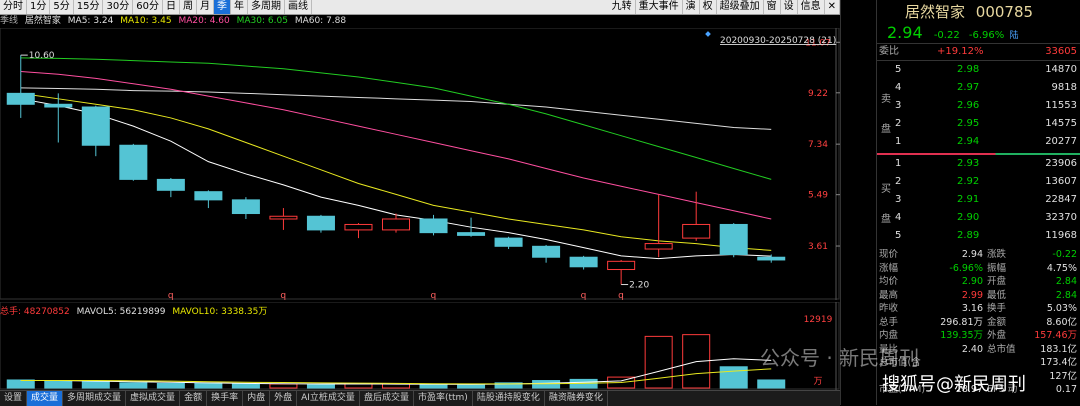  What do you see at coordinates (961, 322) in the screenshot?
I see `stat-value-1: 296.81万` at bounding box center [961, 322].